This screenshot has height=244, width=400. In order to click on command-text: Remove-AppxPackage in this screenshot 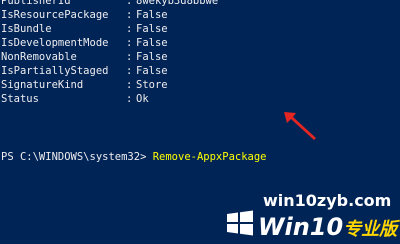, I will do `click(209, 157)`.